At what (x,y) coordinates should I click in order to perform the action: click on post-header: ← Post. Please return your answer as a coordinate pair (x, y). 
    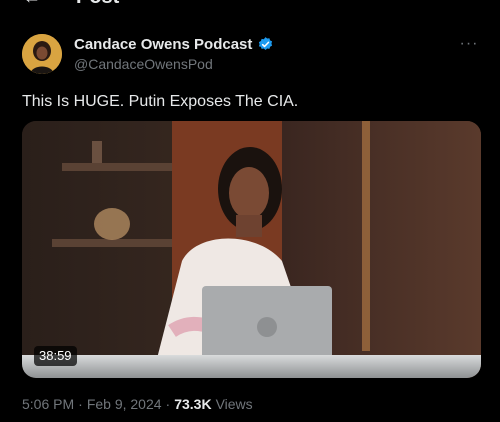
    Looking at the image, I should click on (250, 4).